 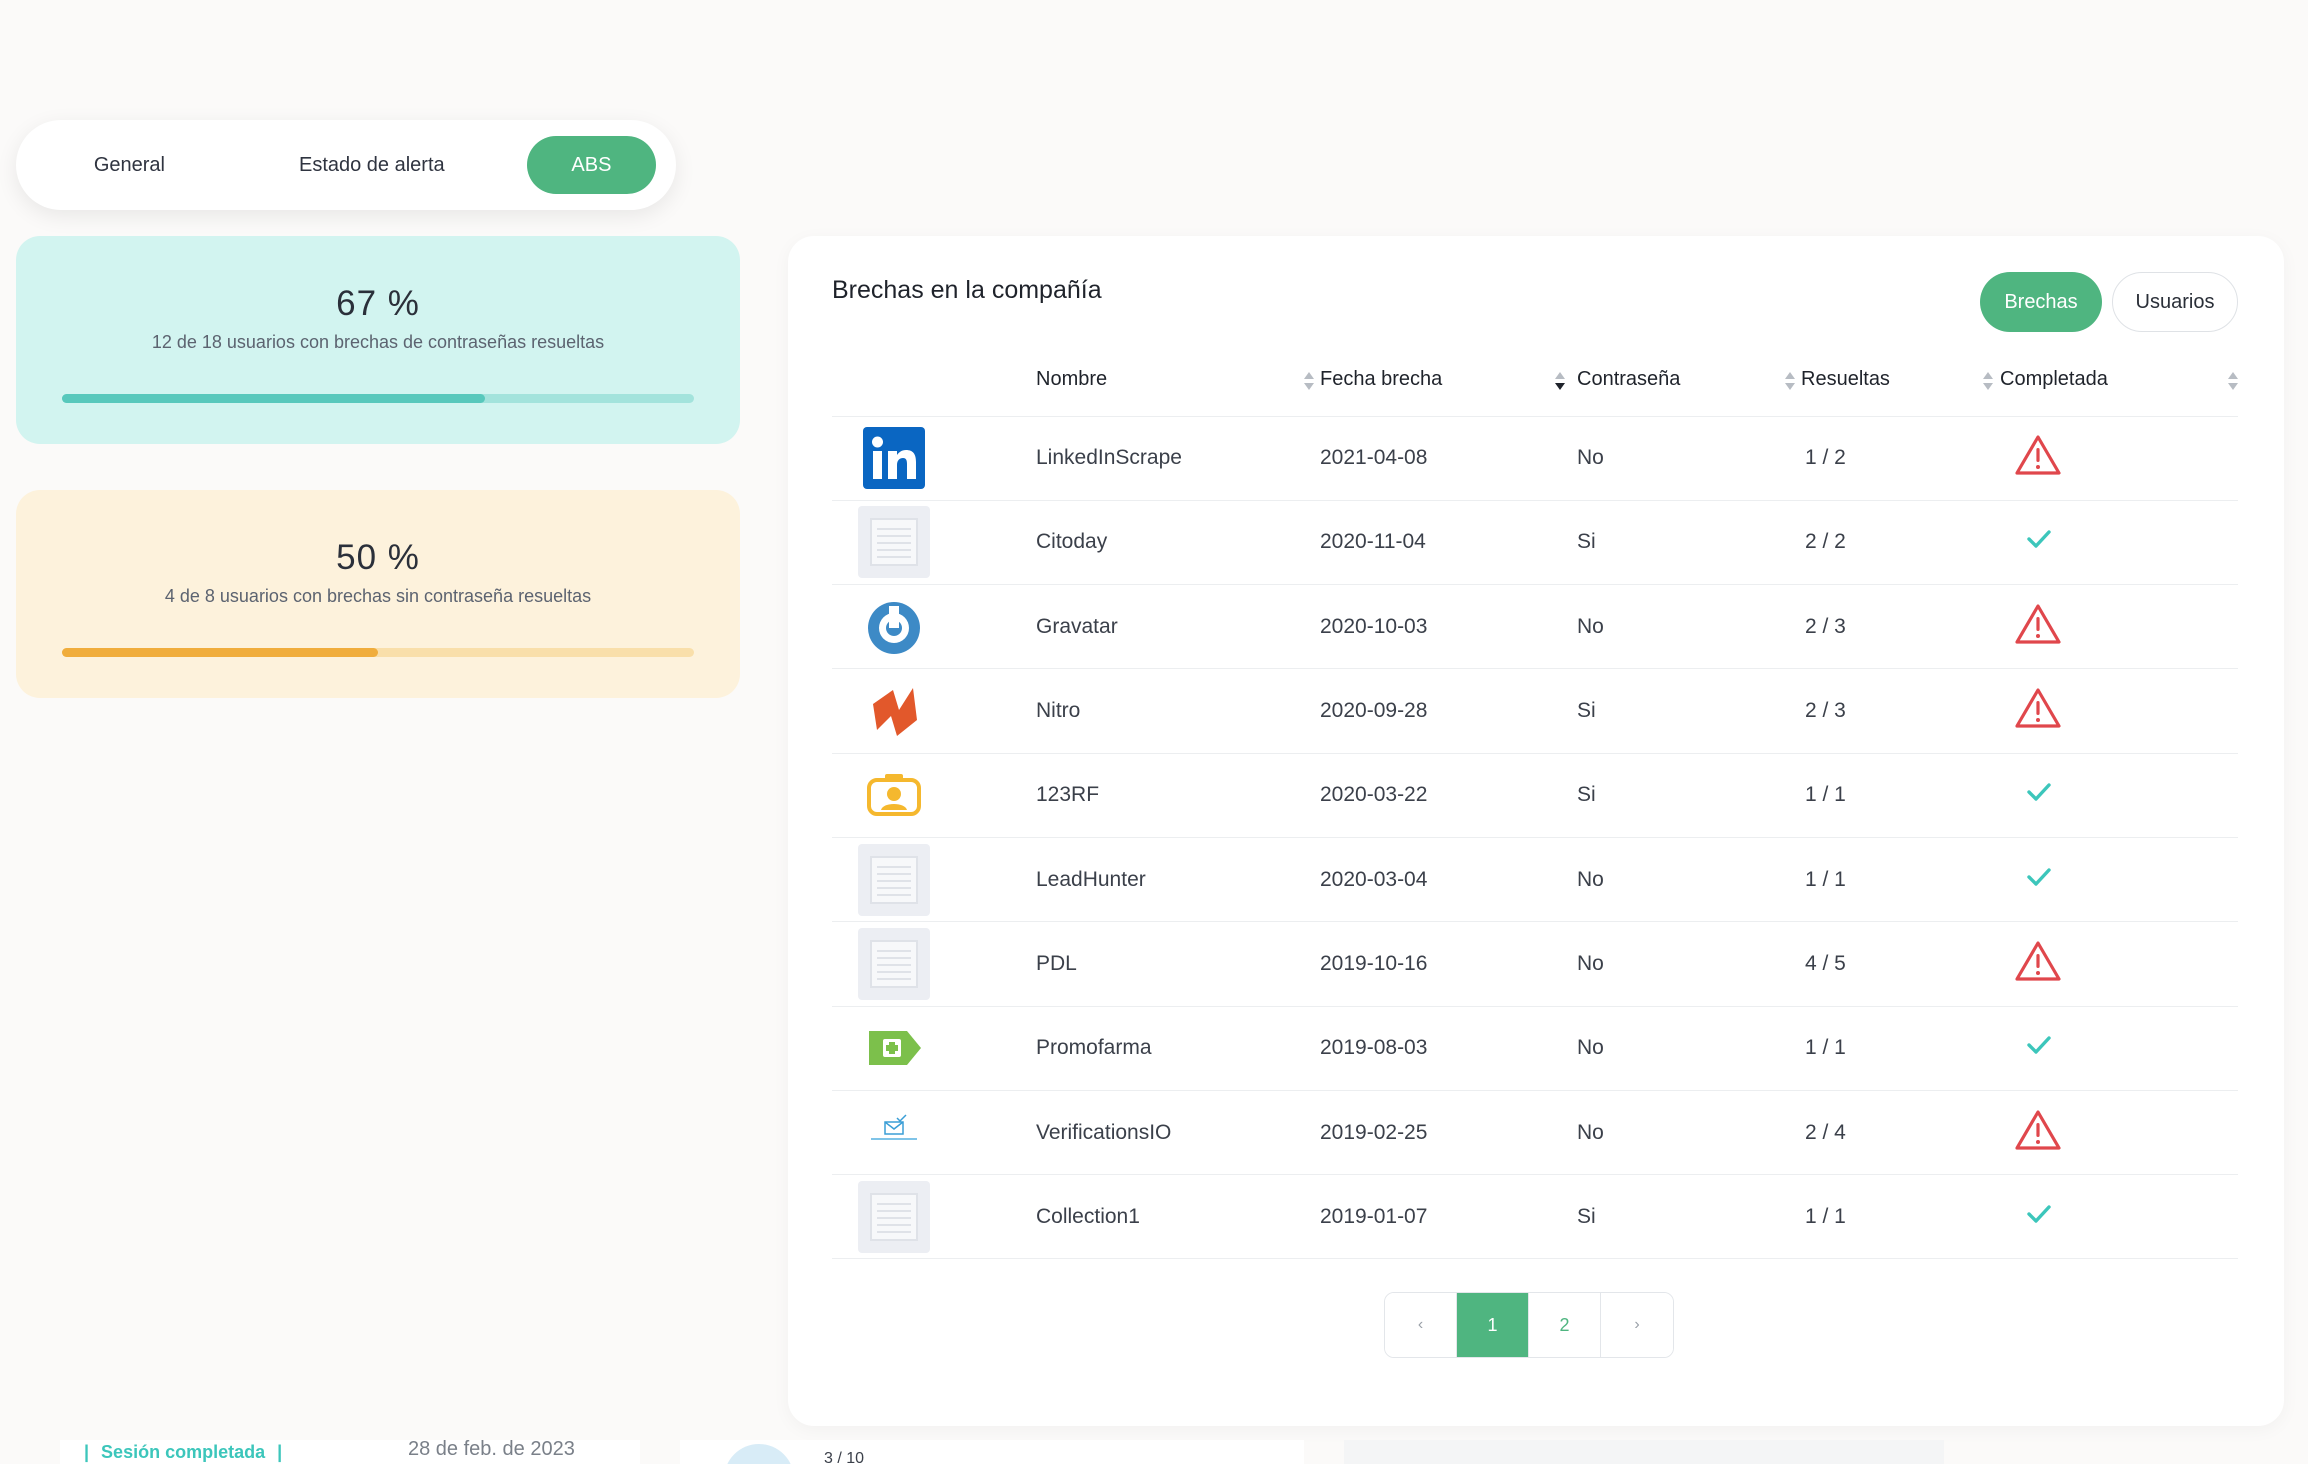 I want to click on table-row: LinkedInScrape 2021-04-08 No 1 / 2, so click(x=1535, y=458).